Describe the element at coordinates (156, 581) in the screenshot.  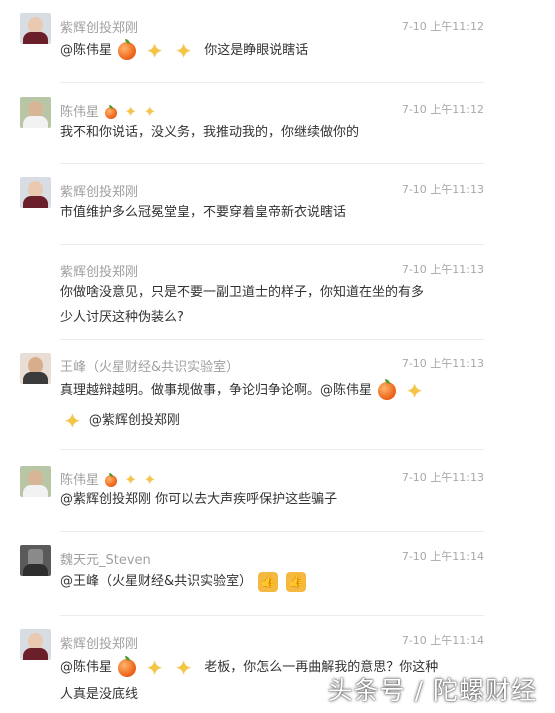
I see `mention-link: @王峰（火星财经&共识实验室）` at that location.